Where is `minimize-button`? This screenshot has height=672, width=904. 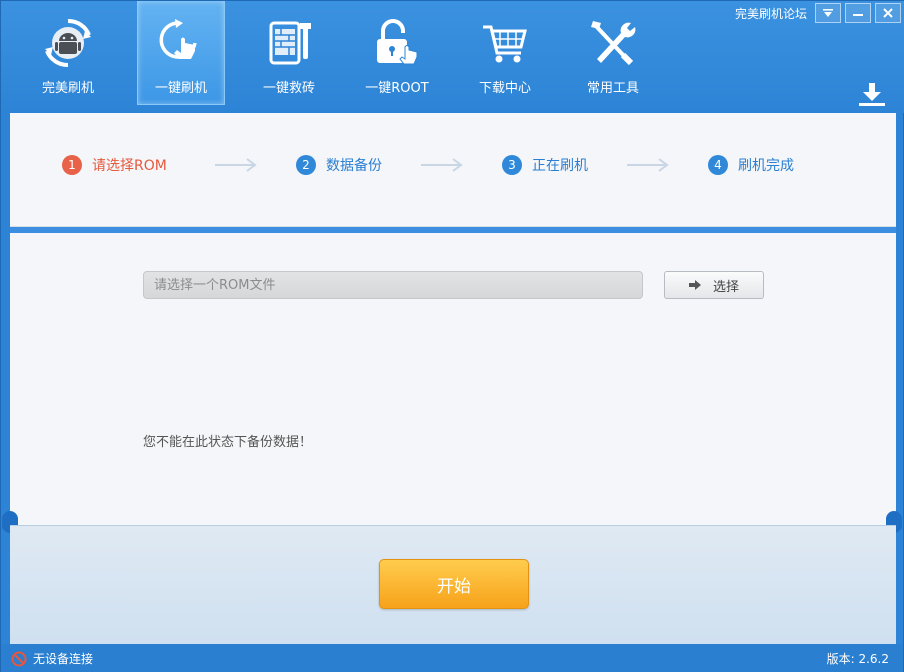
minimize-button is located at coordinates (858, 13).